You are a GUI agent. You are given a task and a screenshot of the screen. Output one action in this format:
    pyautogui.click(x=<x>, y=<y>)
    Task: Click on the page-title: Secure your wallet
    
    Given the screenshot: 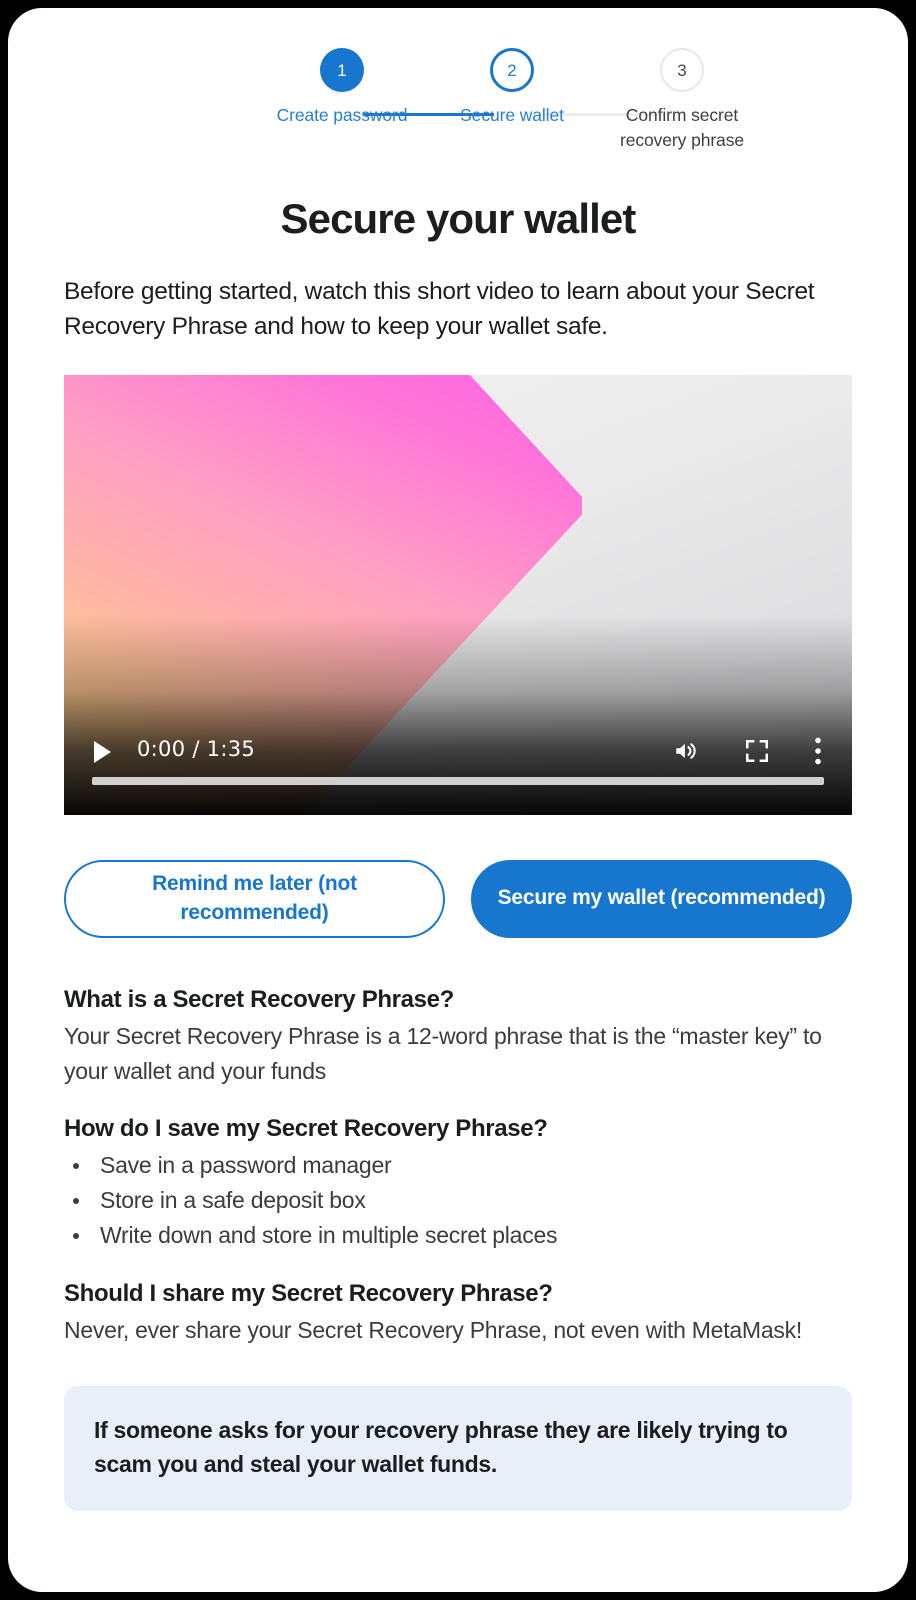 What is the action you would take?
    pyautogui.click(x=458, y=218)
    